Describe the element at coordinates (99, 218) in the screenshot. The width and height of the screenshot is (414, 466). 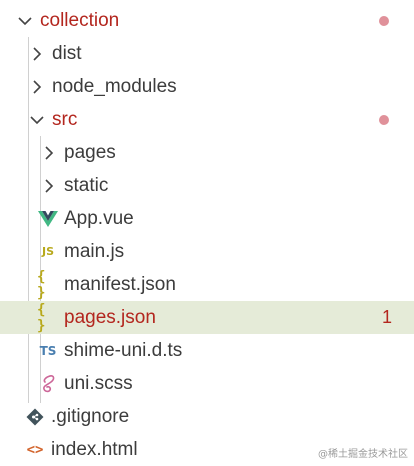
I see `tree-item-label: App.vue` at that location.